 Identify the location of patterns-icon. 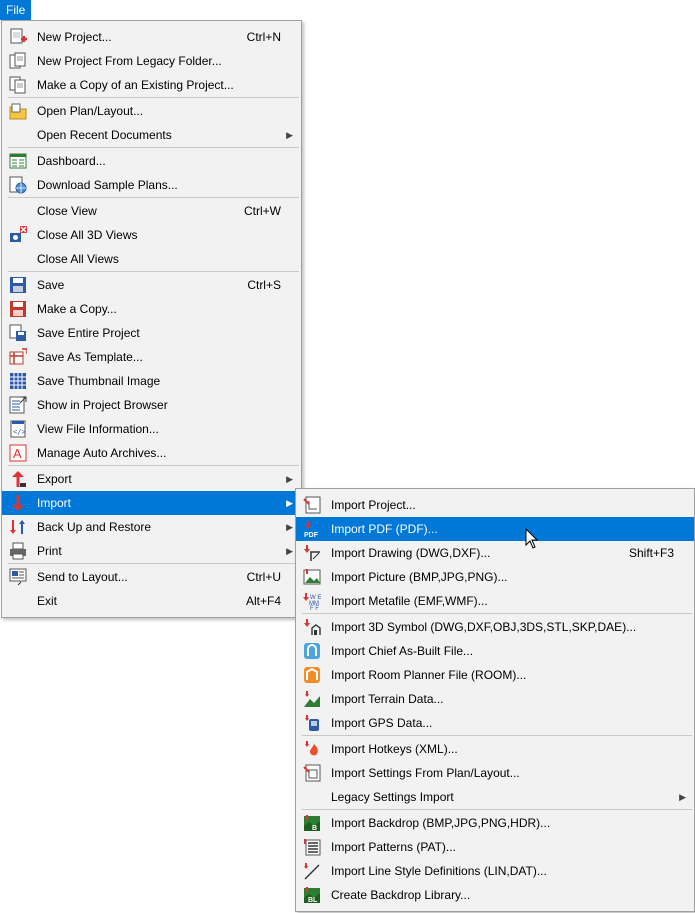
(312, 847).